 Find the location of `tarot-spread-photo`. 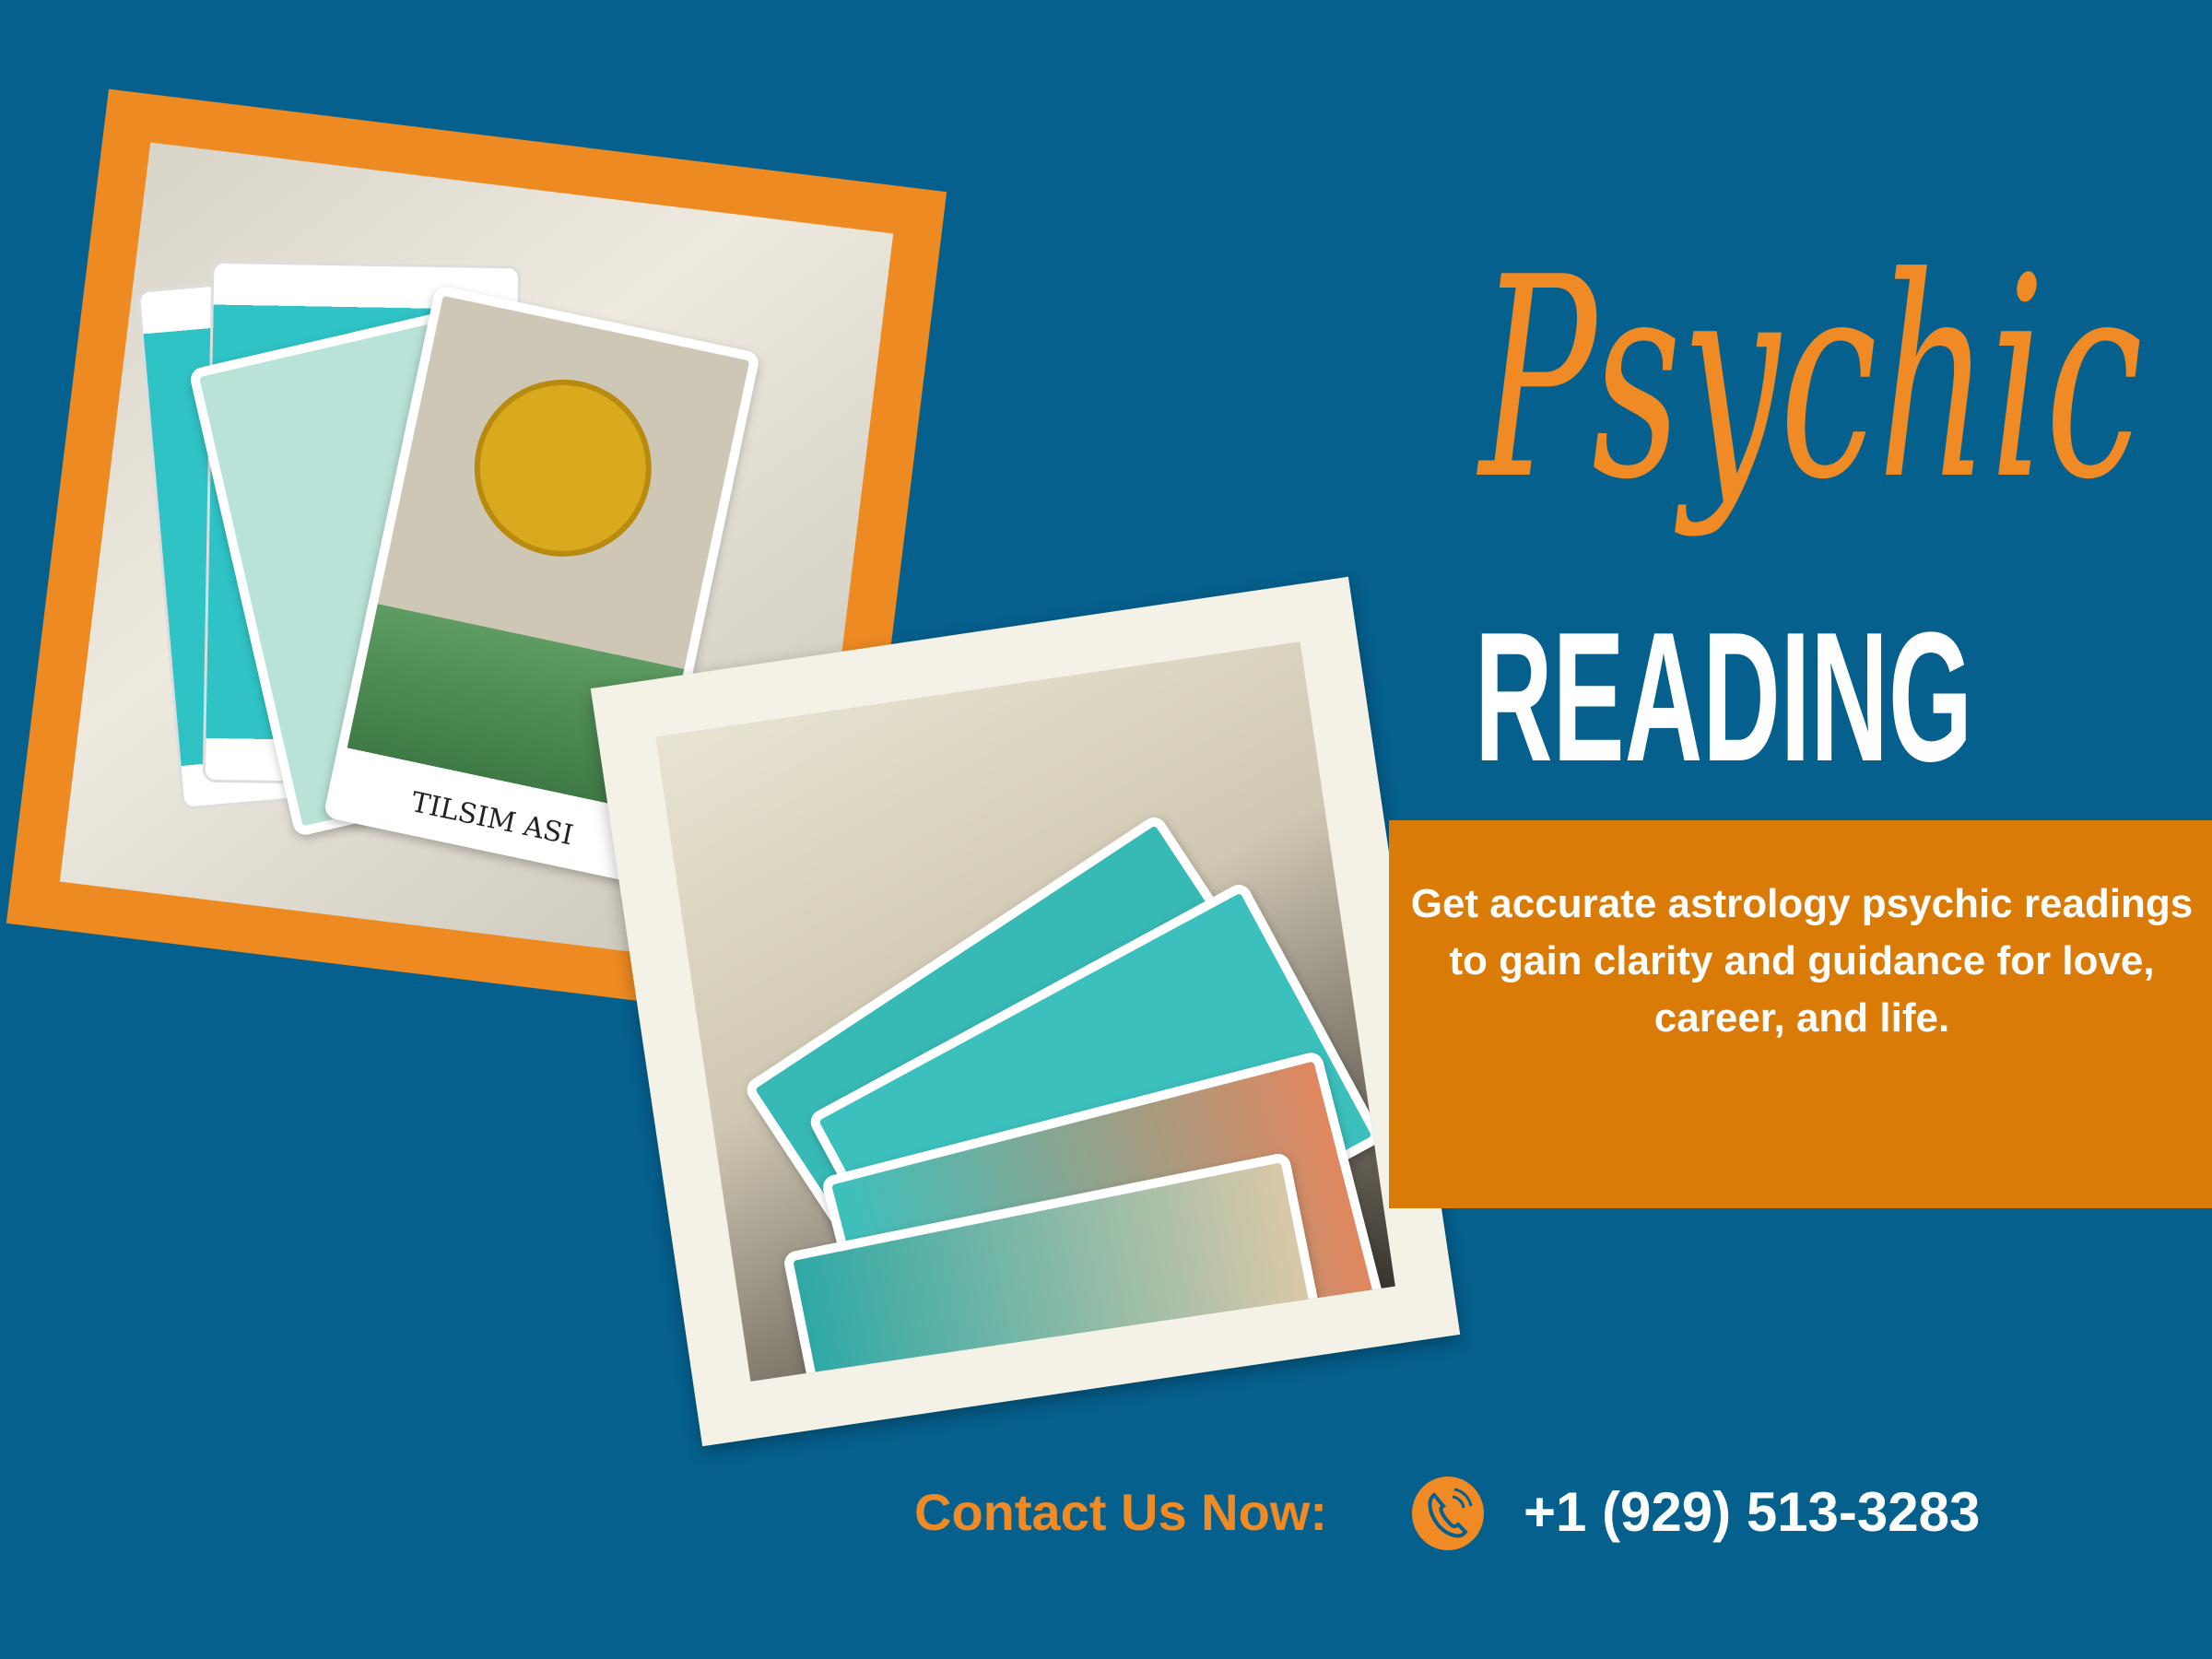

tarot-spread-photo is located at coordinates (1025, 1011).